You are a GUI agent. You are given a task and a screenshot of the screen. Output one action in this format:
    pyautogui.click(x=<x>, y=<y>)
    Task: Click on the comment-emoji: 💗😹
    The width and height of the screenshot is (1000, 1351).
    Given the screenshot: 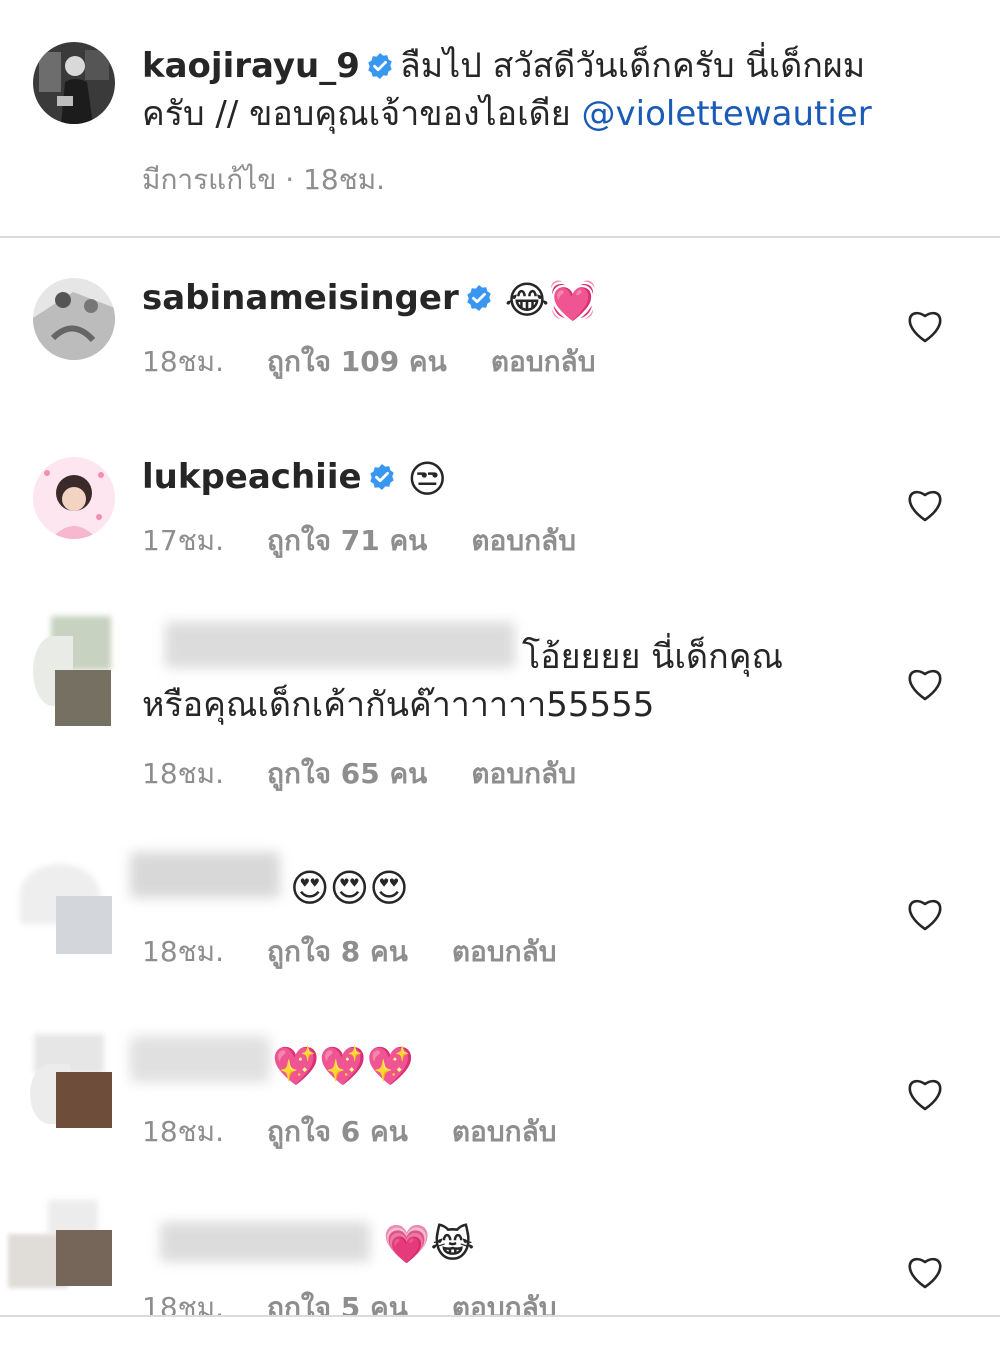 What is the action you would take?
    pyautogui.click(x=429, y=1244)
    